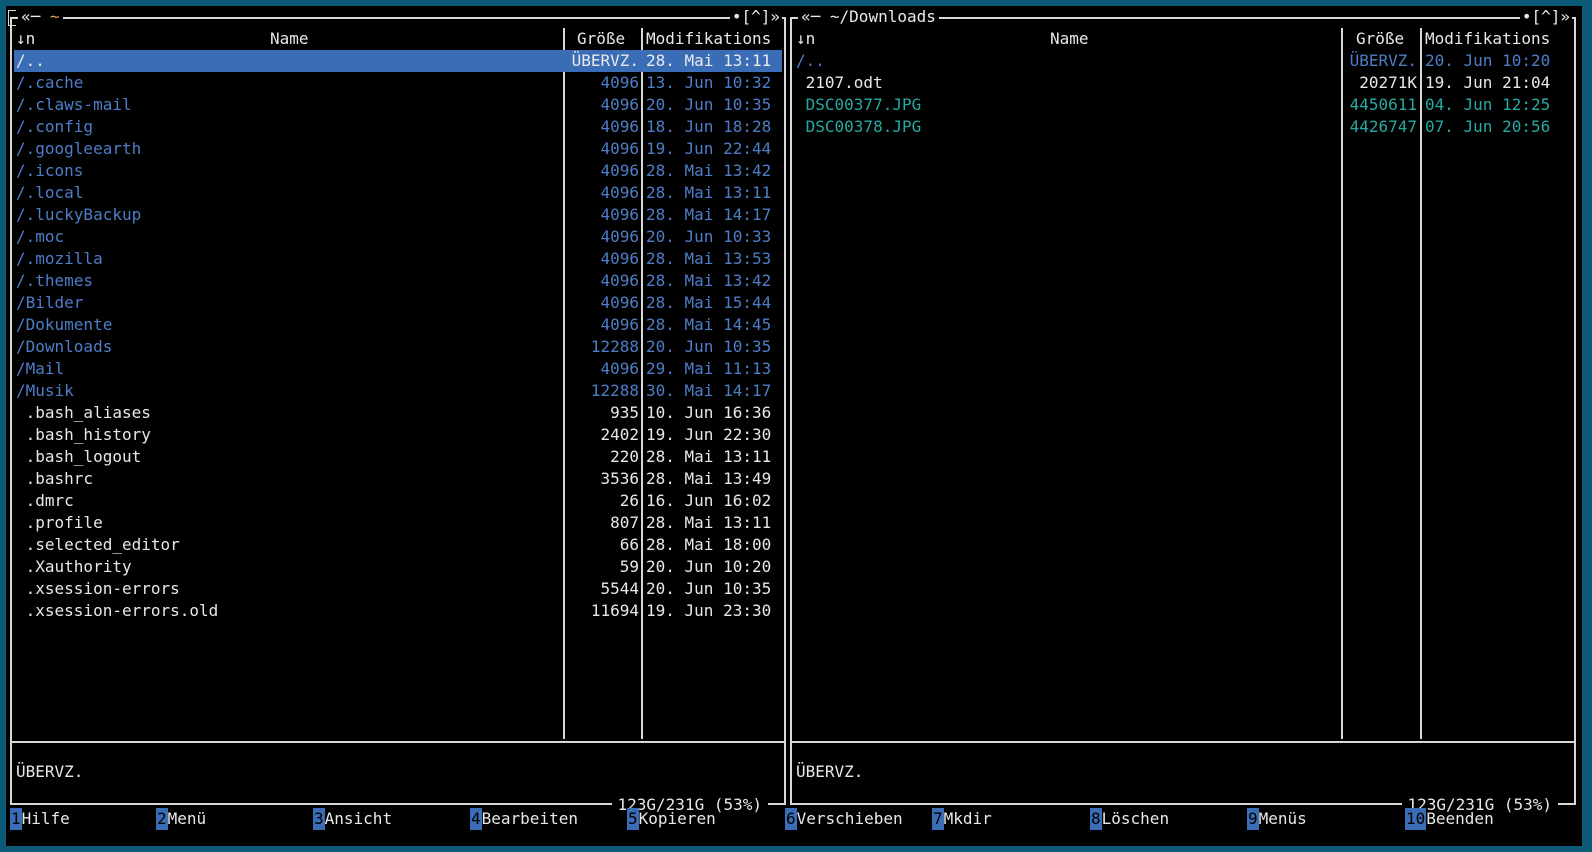  I want to click on file-size: ÜBERVZ., so click(1383, 60).